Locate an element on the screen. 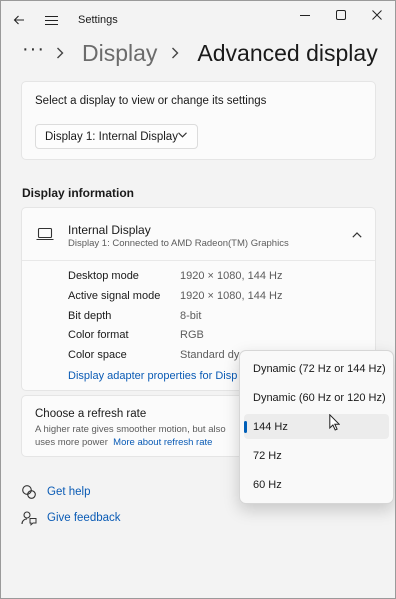 This screenshot has width=396, height=599. back-button is located at coordinates (19, 20).